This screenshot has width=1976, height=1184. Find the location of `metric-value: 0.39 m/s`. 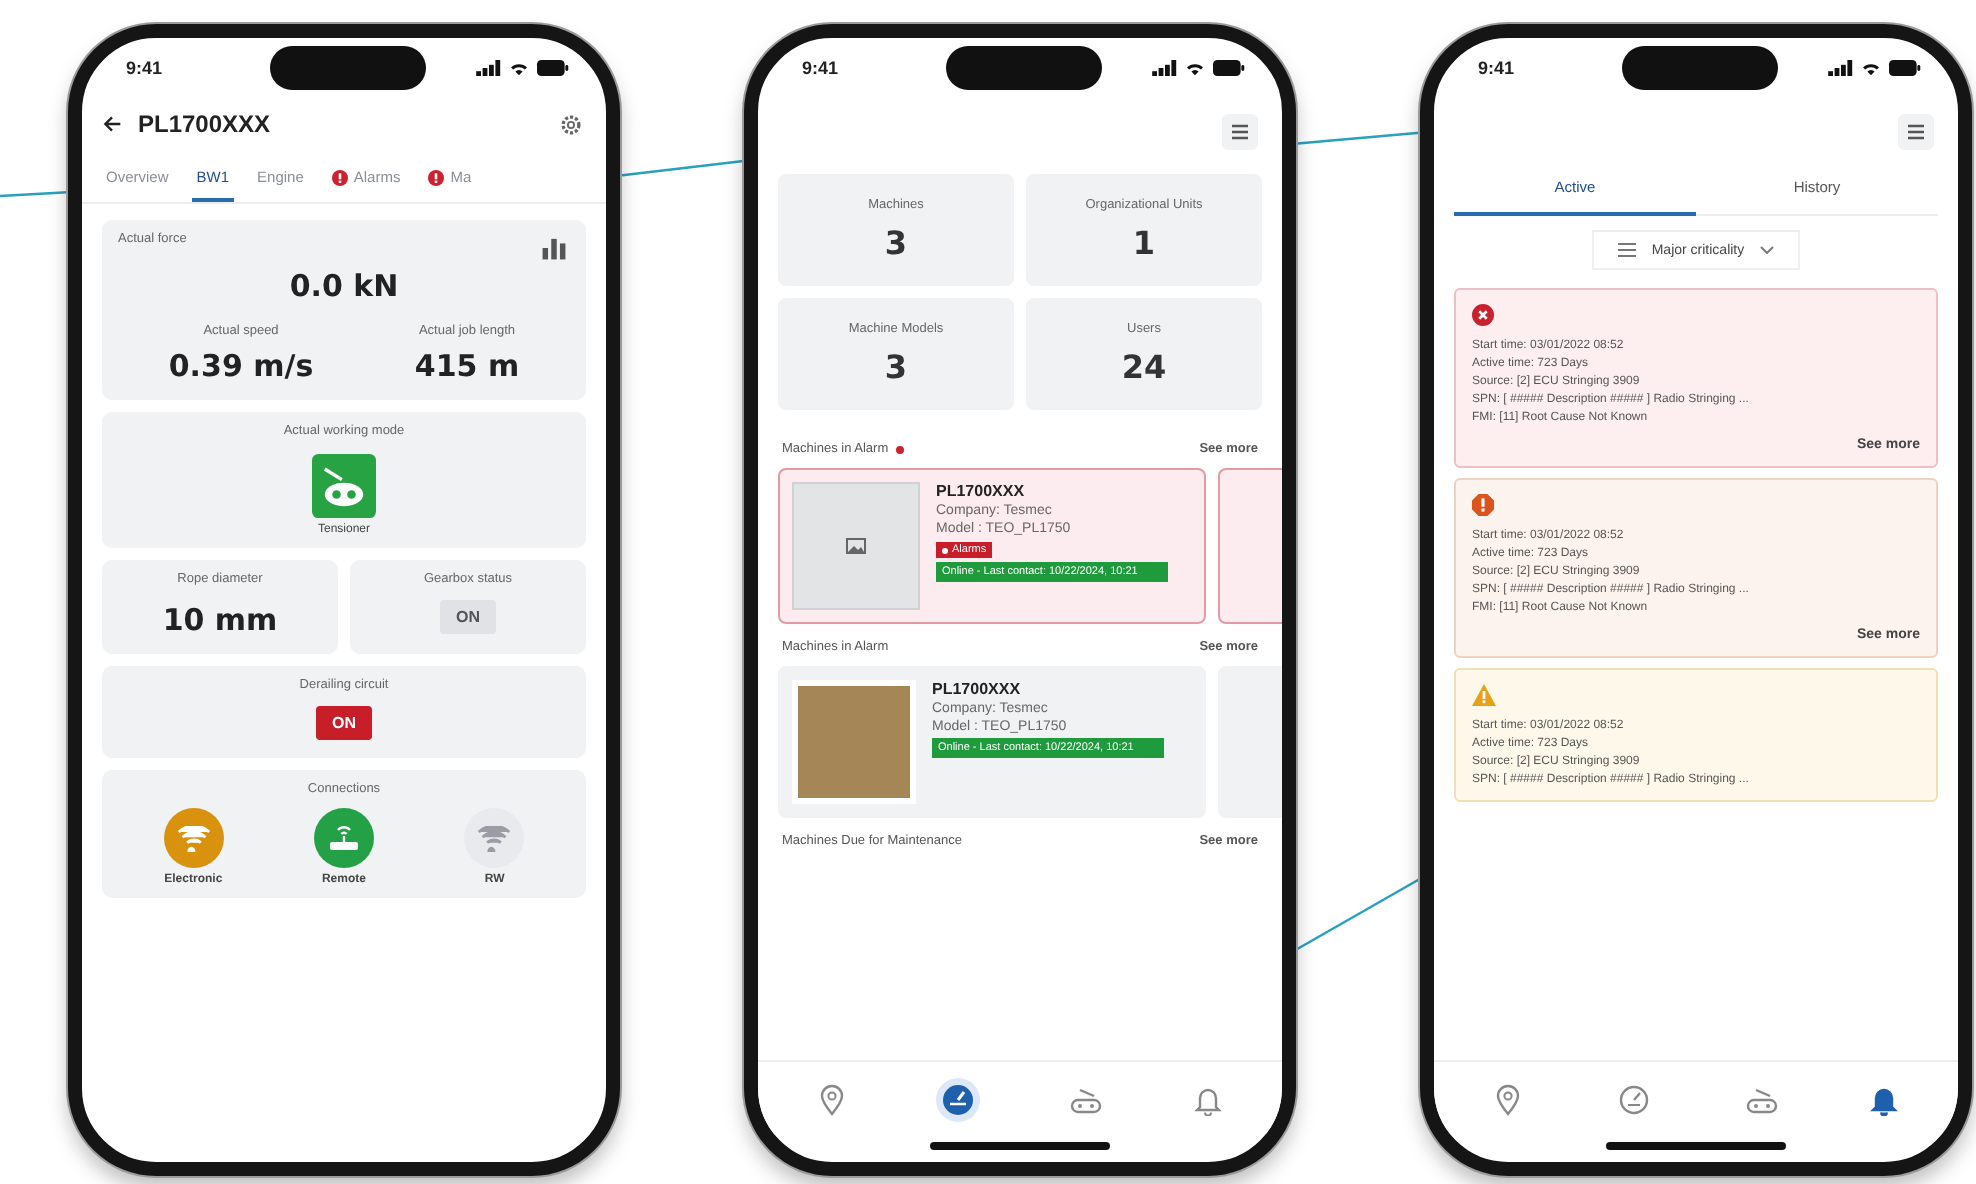

metric-value: 0.39 m/s is located at coordinates (241, 366).